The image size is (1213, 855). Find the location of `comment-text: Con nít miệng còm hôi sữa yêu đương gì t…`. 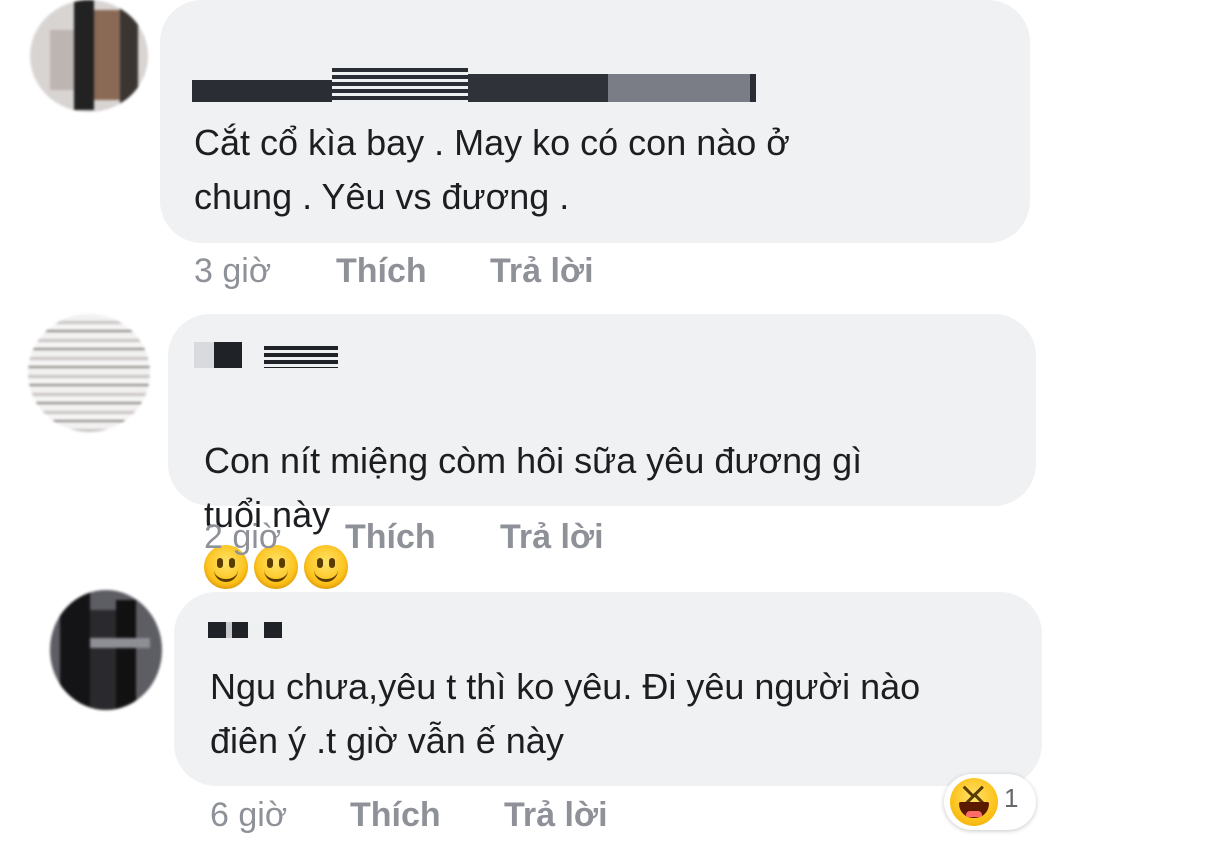

comment-text: Con nít miệng còm hôi sữa yêu đương gì t… is located at coordinates (533, 488).